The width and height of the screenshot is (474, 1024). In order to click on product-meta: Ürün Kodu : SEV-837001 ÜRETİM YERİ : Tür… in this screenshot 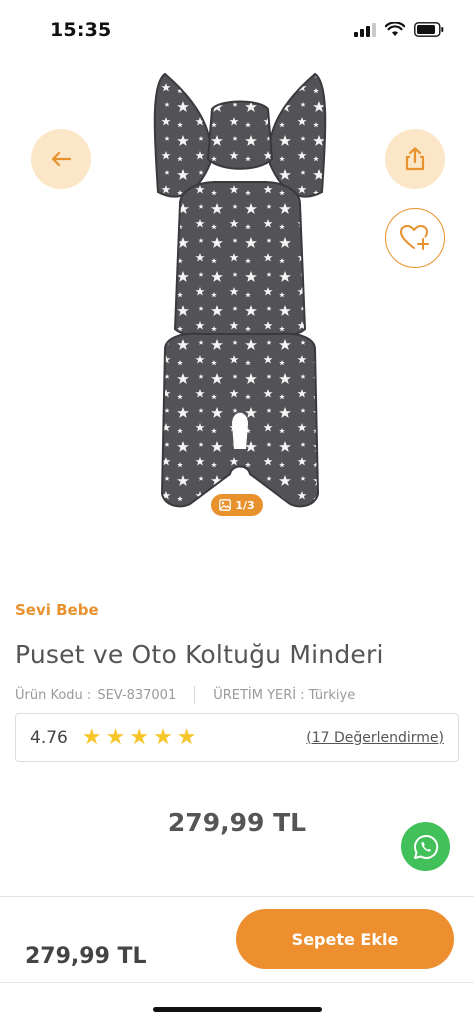, I will do `click(185, 695)`.